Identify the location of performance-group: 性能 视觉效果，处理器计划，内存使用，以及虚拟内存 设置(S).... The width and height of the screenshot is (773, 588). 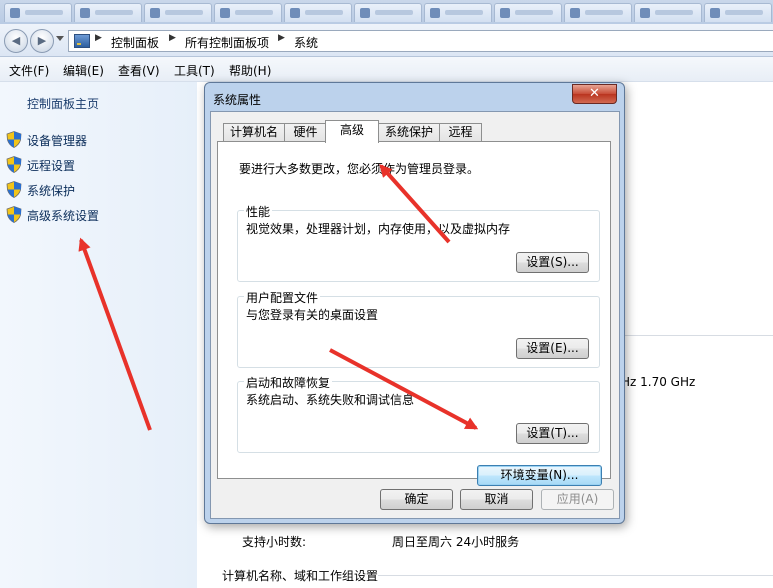
(418, 242).